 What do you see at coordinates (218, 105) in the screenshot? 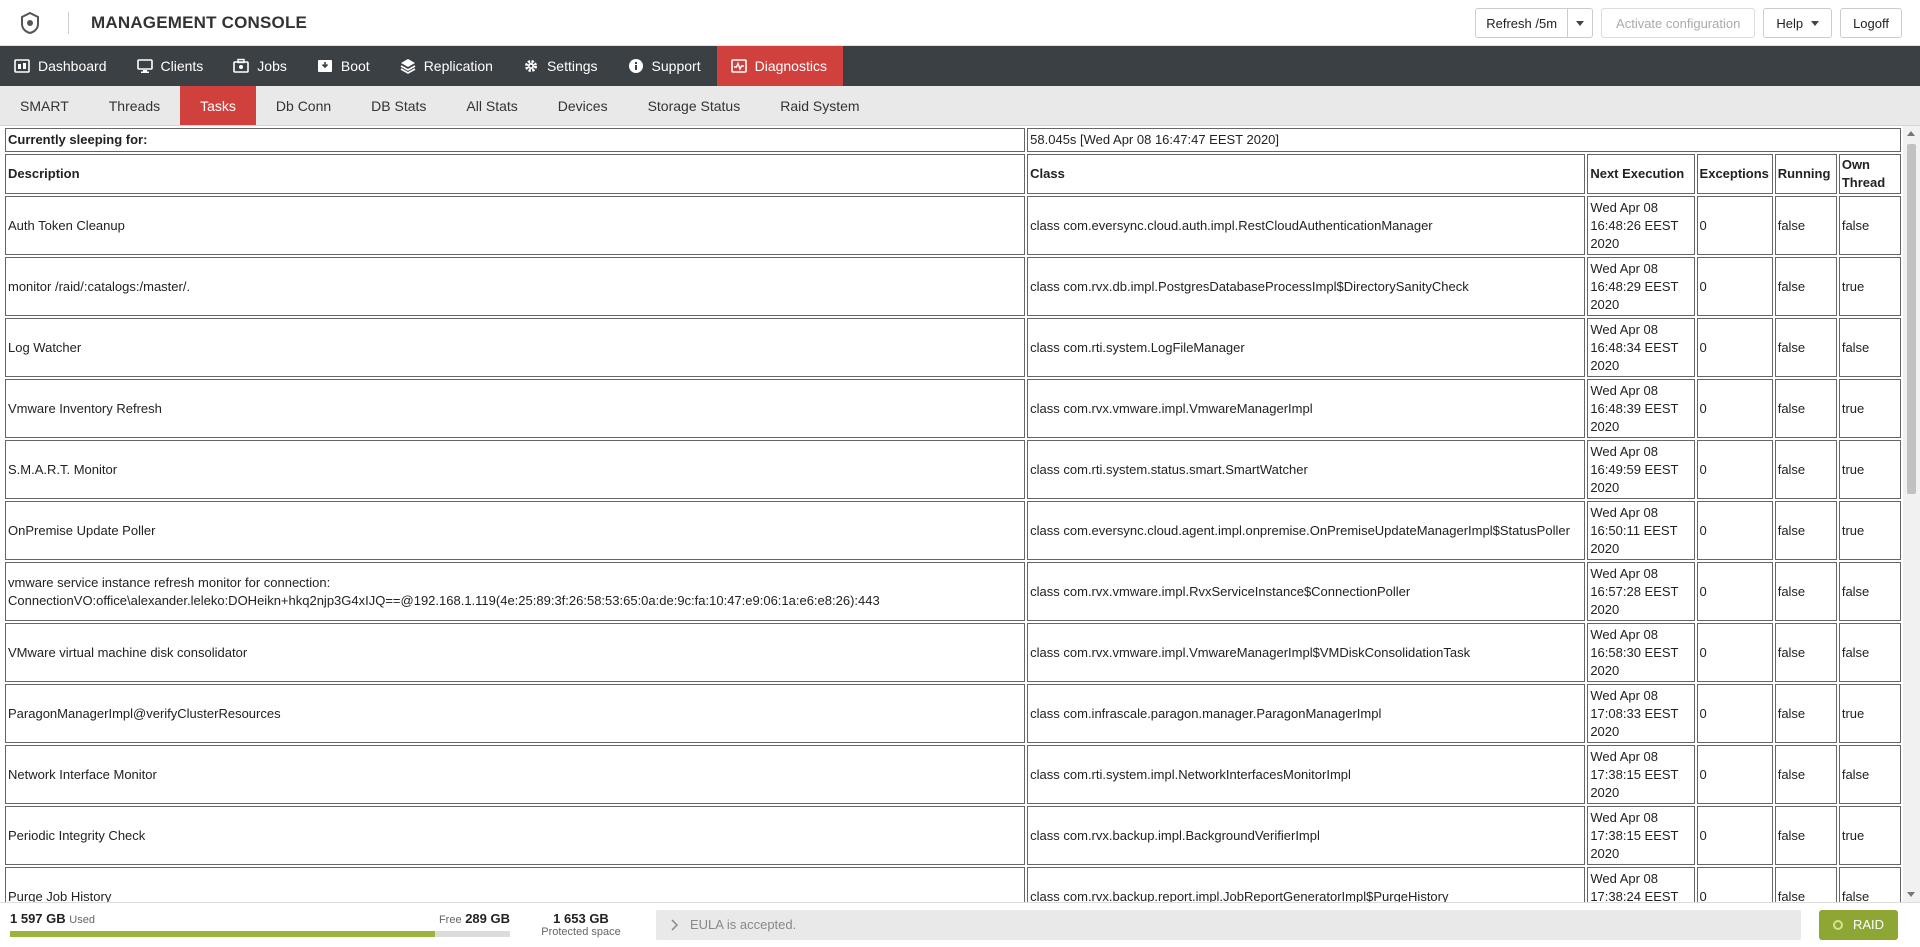
I see `tab-tasks: Tasks` at bounding box center [218, 105].